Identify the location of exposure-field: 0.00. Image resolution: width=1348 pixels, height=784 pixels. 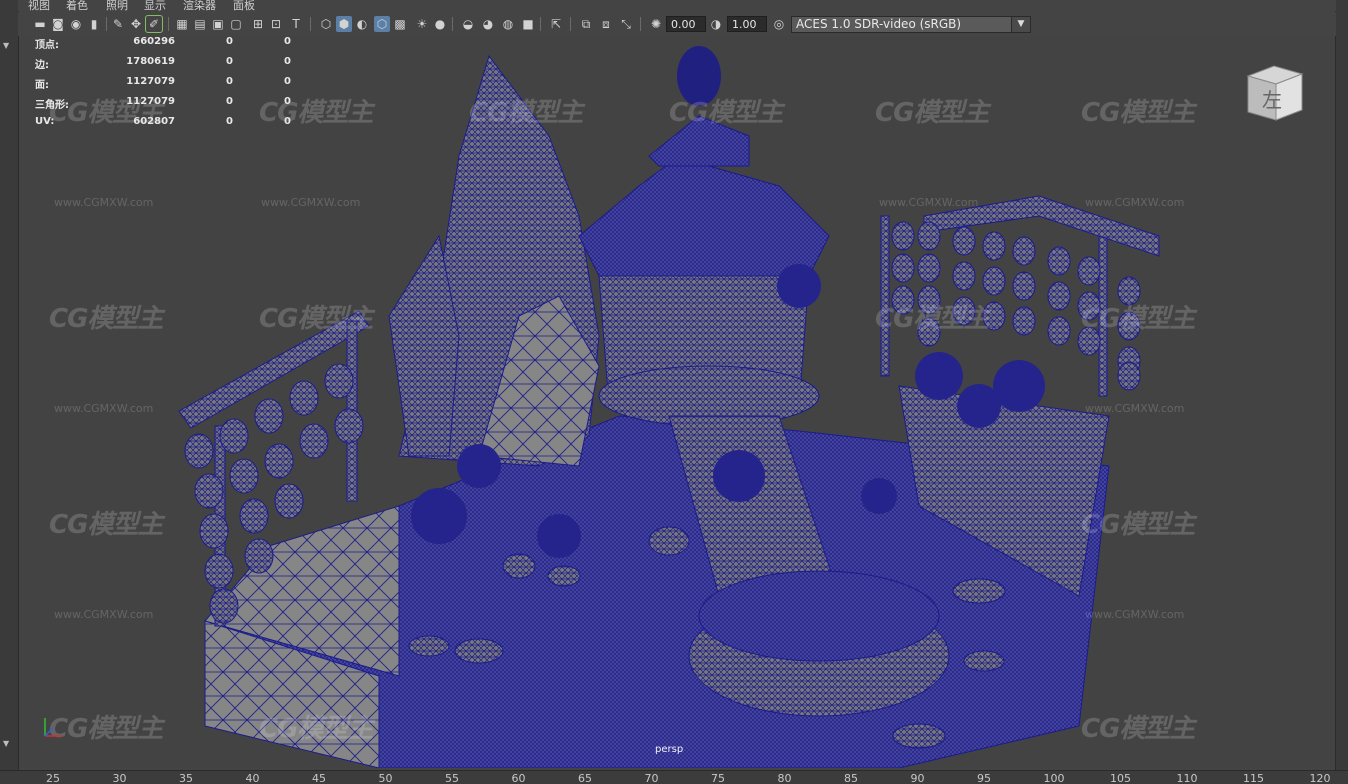
(686, 24).